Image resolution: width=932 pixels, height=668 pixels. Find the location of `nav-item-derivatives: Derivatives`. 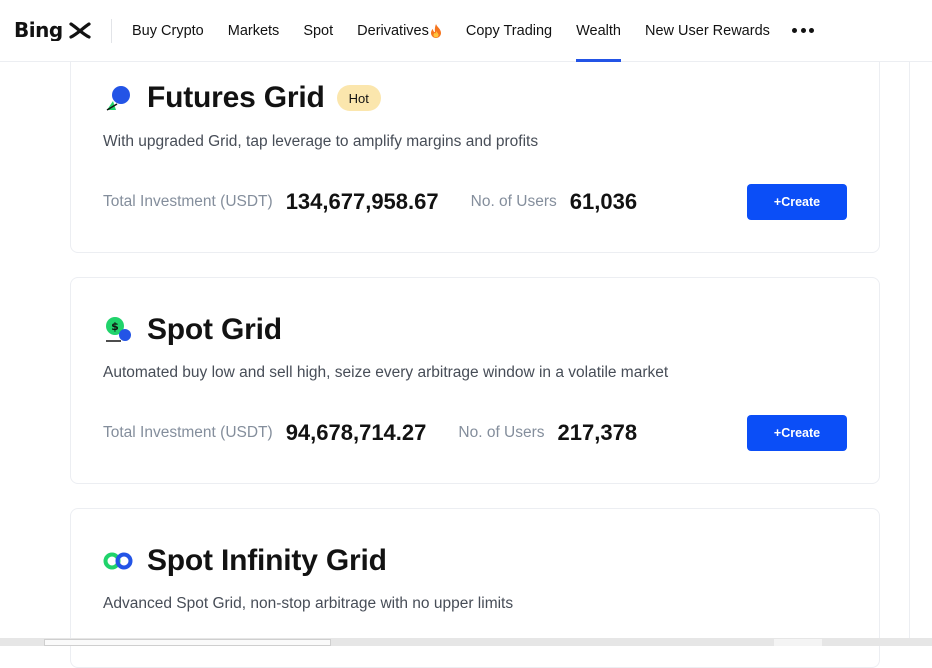

nav-item-derivatives: Derivatives is located at coordinates (399, 31).